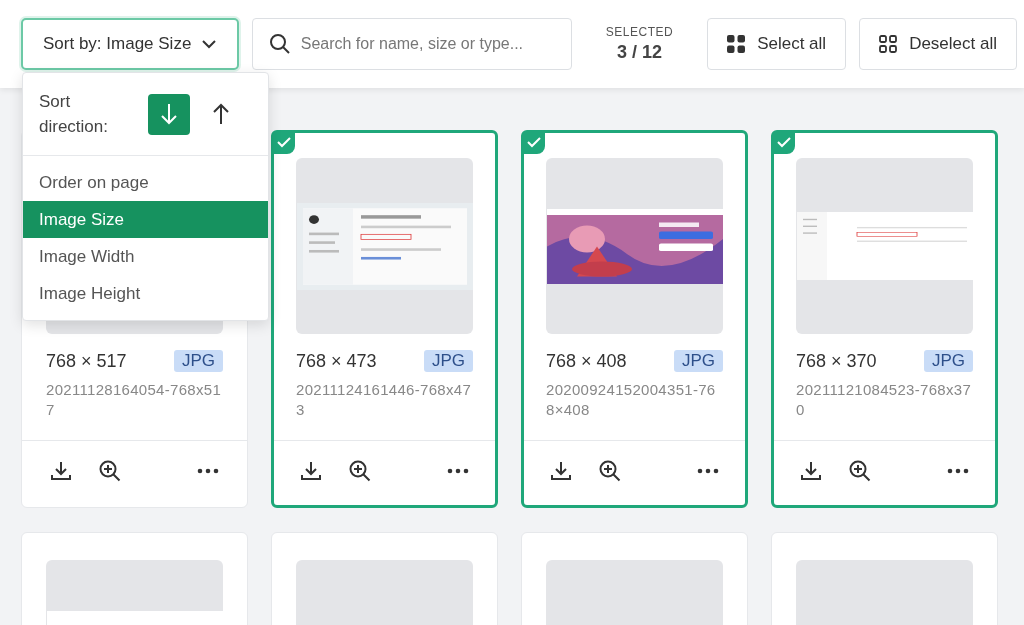  I want to click on image-dimensions: 768 × 370, so click(836, 361).